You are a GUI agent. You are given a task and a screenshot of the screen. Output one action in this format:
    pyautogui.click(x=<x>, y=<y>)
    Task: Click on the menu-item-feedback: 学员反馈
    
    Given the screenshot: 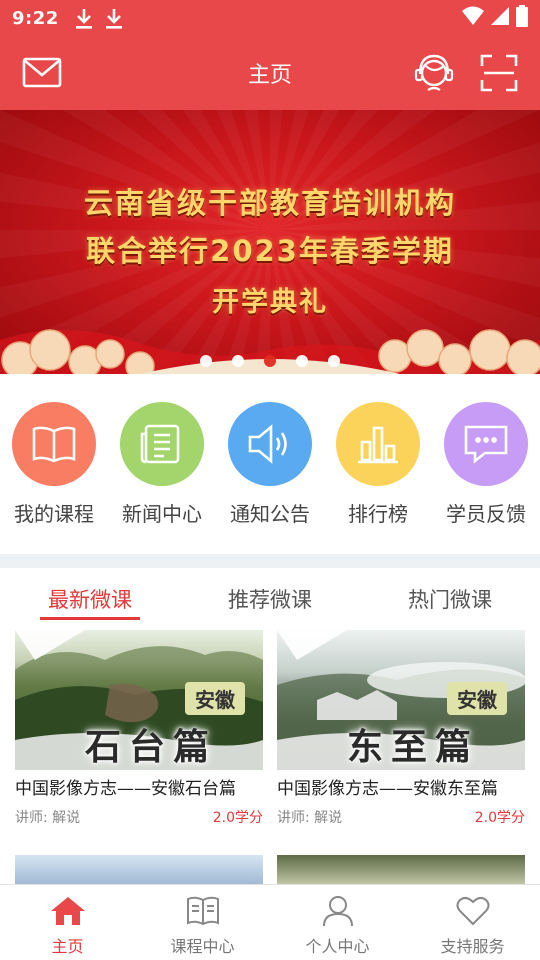 What is the action you would take?
    pyautogui.click(x=486, y=478)
    